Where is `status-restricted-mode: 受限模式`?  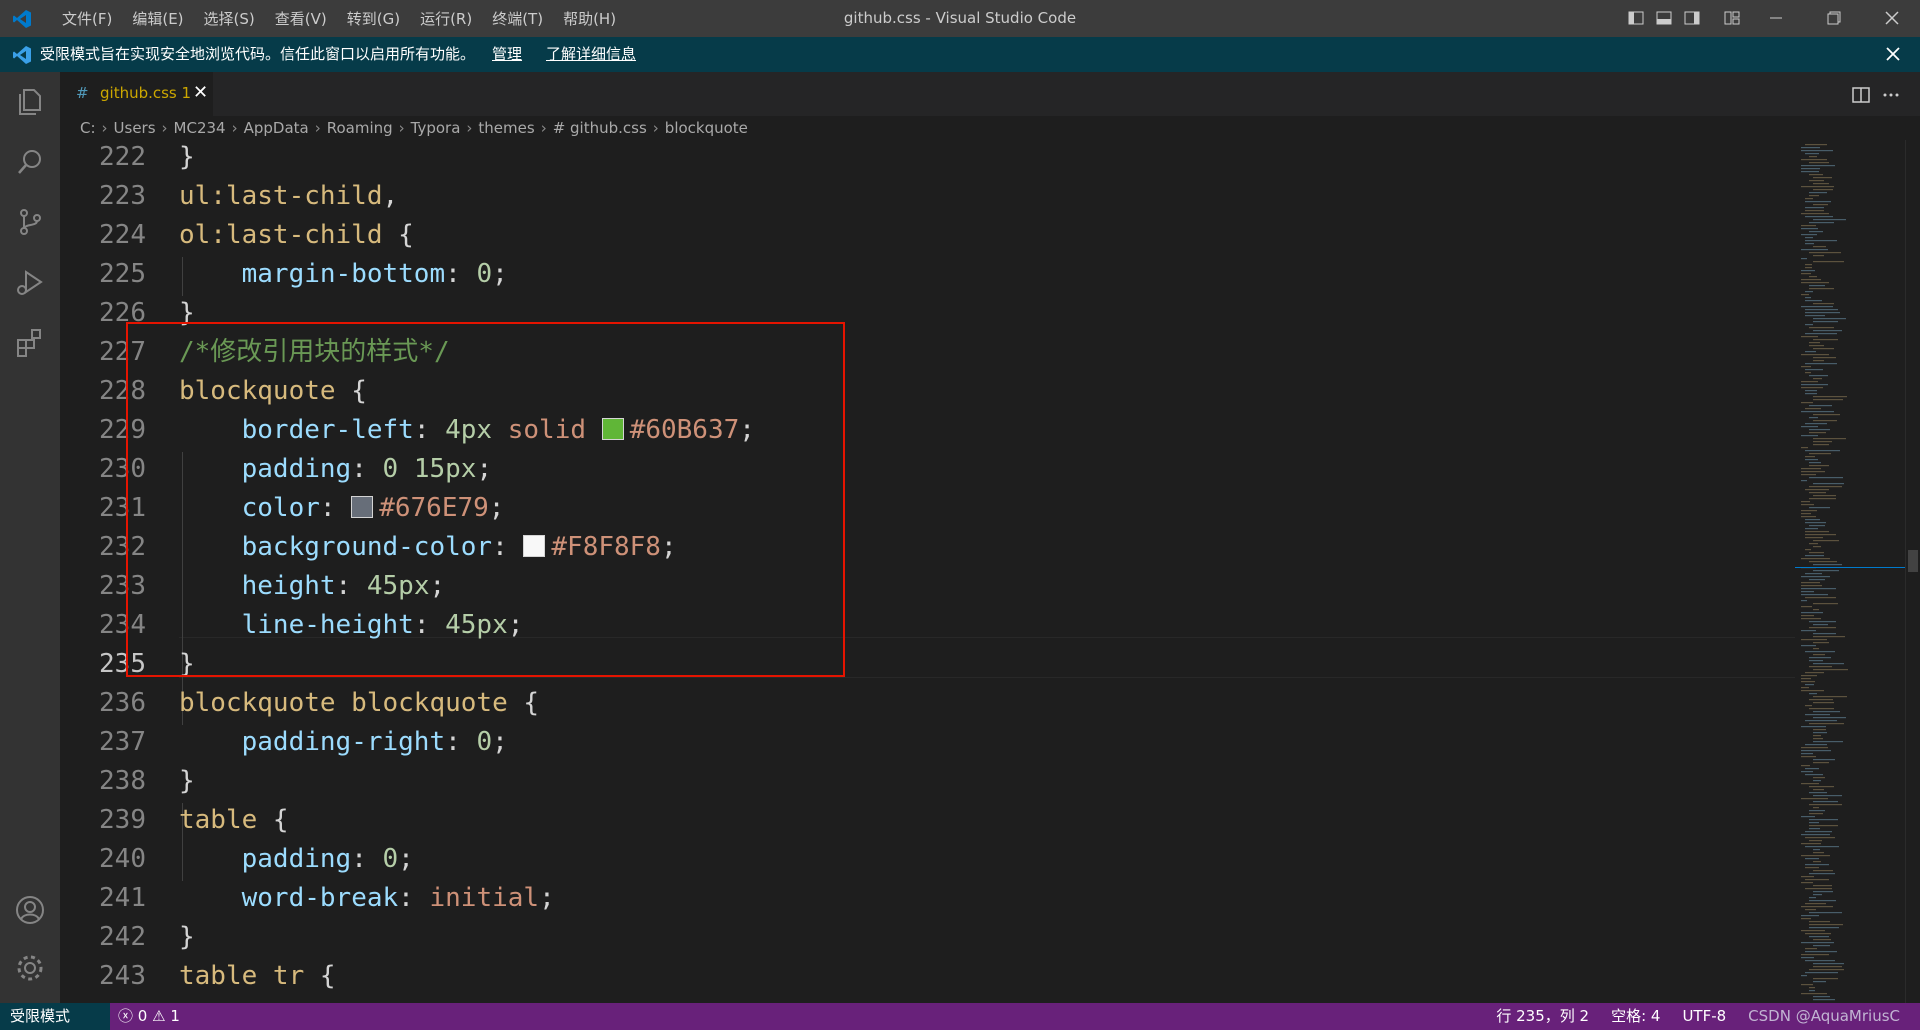 status-restricted-mode: 受限模式 is located at coordinates (55, 1016).